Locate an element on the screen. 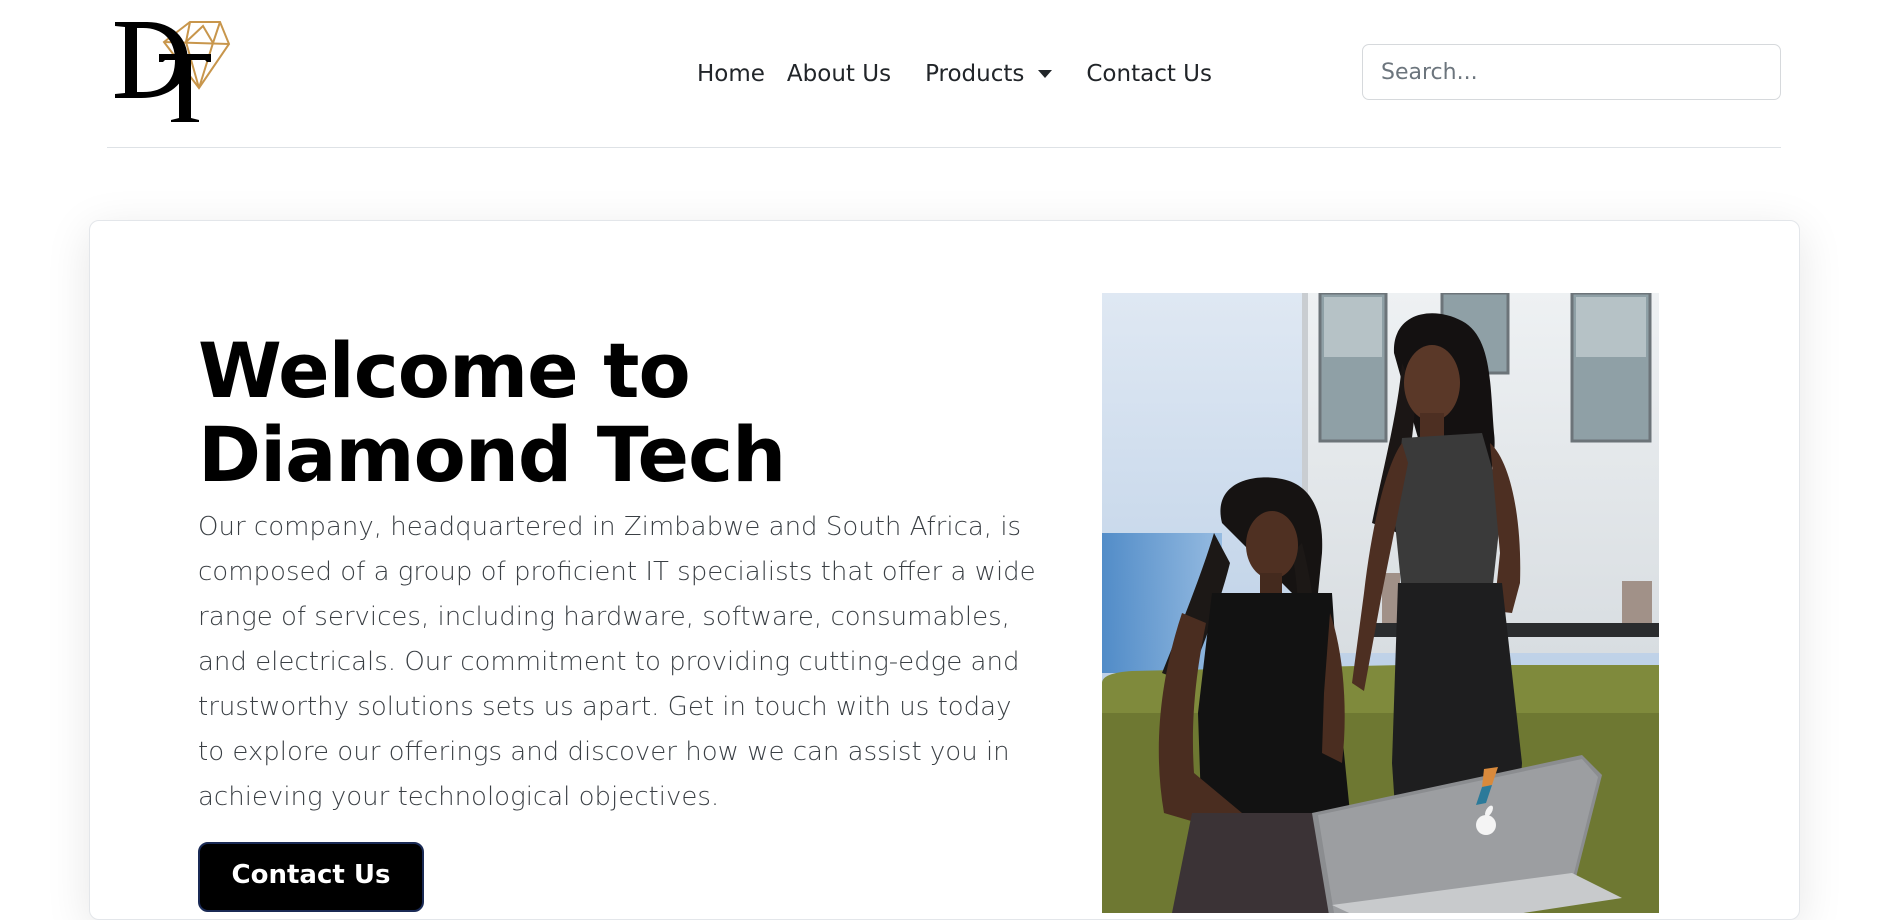 The image size is (1889, 920). navbar: Home About Us Products Contact Us is located at coordinates (944, 74).